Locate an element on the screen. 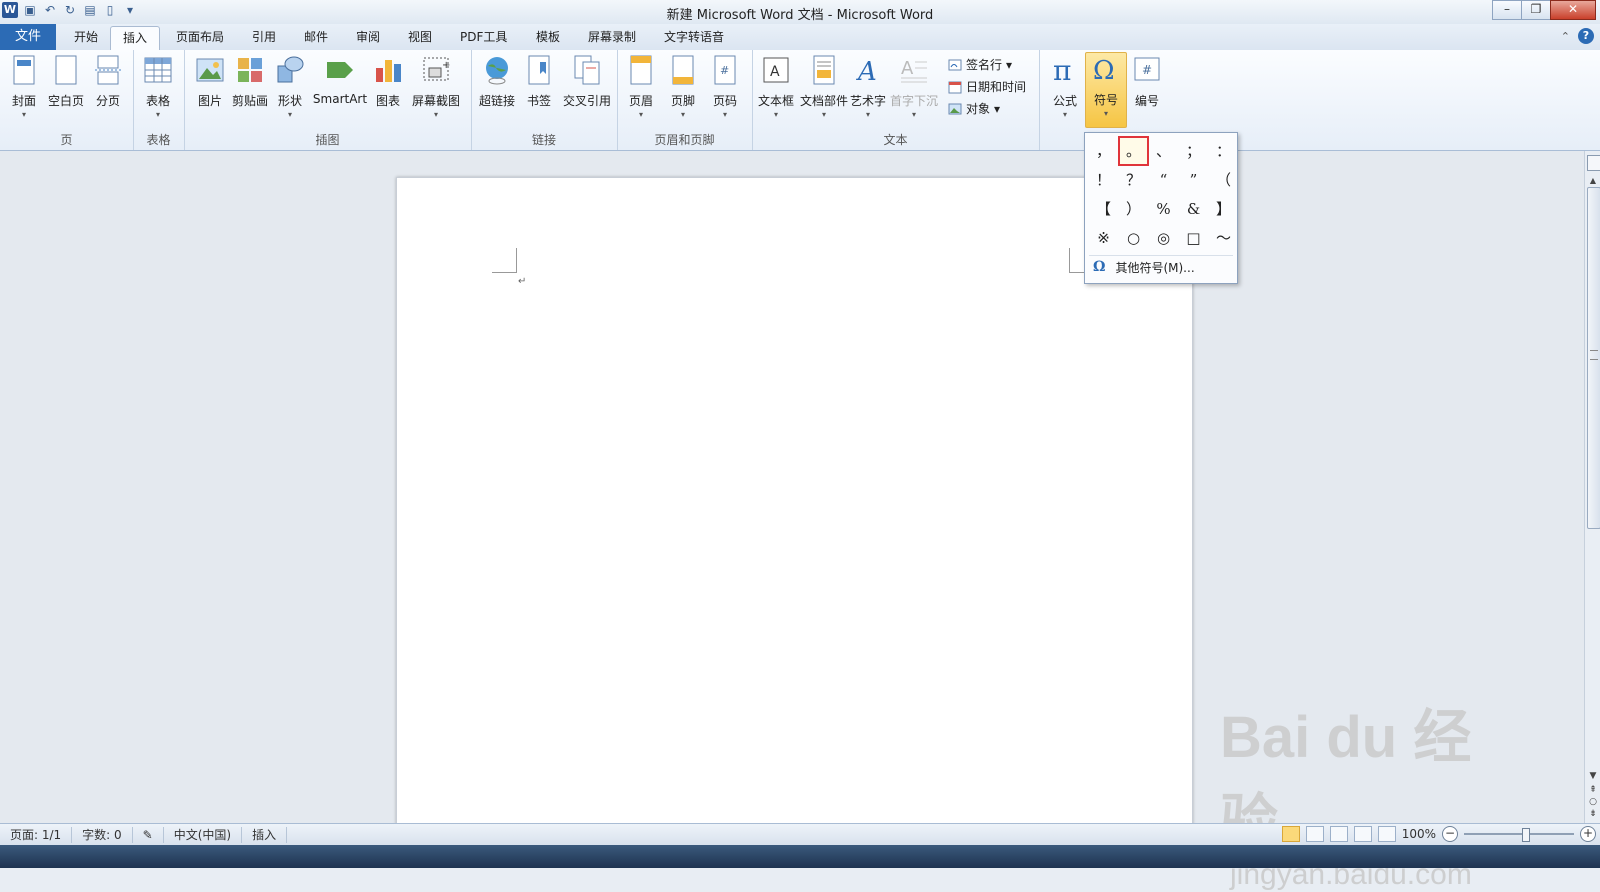 Image resolution: width=1600 pixels, height=892 pixels. quick-parts-button: 文档部件 ▾ is located at coordinates (824, 86).